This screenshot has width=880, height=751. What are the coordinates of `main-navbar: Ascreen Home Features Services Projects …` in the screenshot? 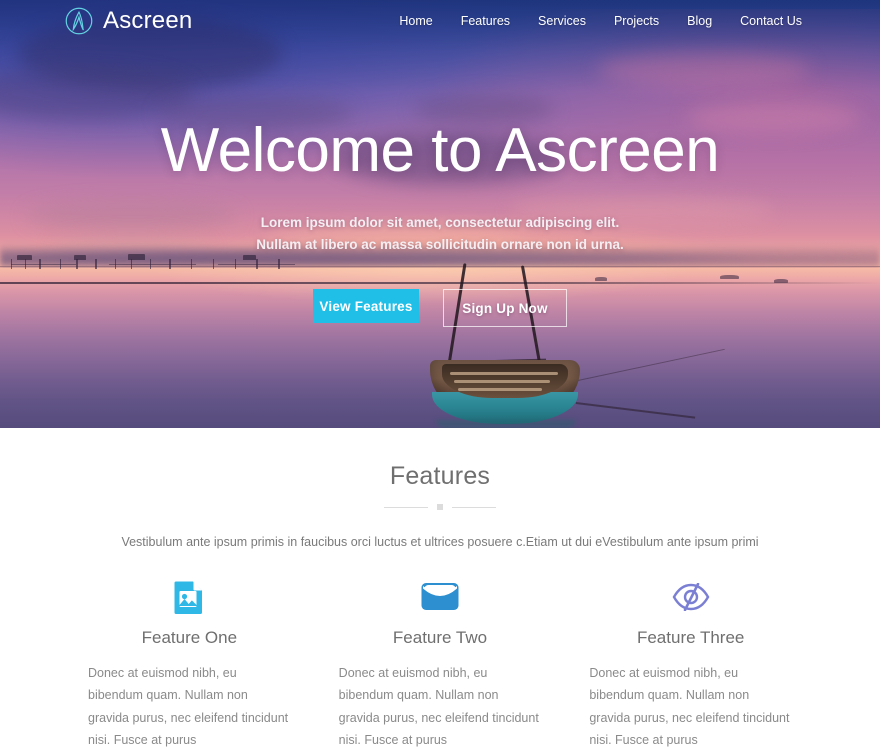 It's located at (440, 21).